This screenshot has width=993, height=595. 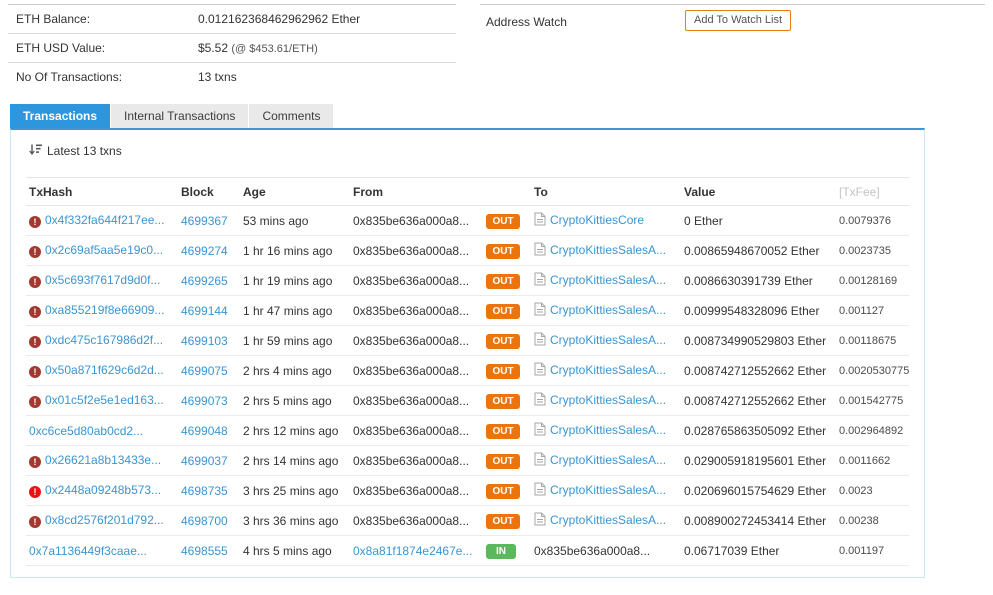 I want to click on header-age: Age, so click(x=254, y=191).